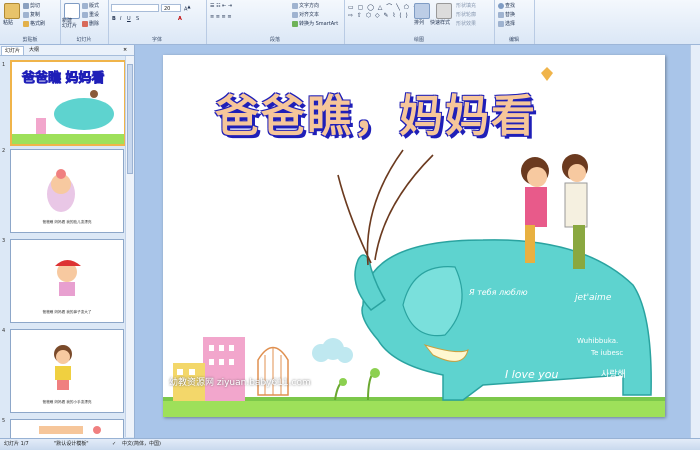 The height and width of the screenshot is (450, 700). Describe the element at coordinates (506, 23) in the screenshot. I see `select-button: 选择` at that location.